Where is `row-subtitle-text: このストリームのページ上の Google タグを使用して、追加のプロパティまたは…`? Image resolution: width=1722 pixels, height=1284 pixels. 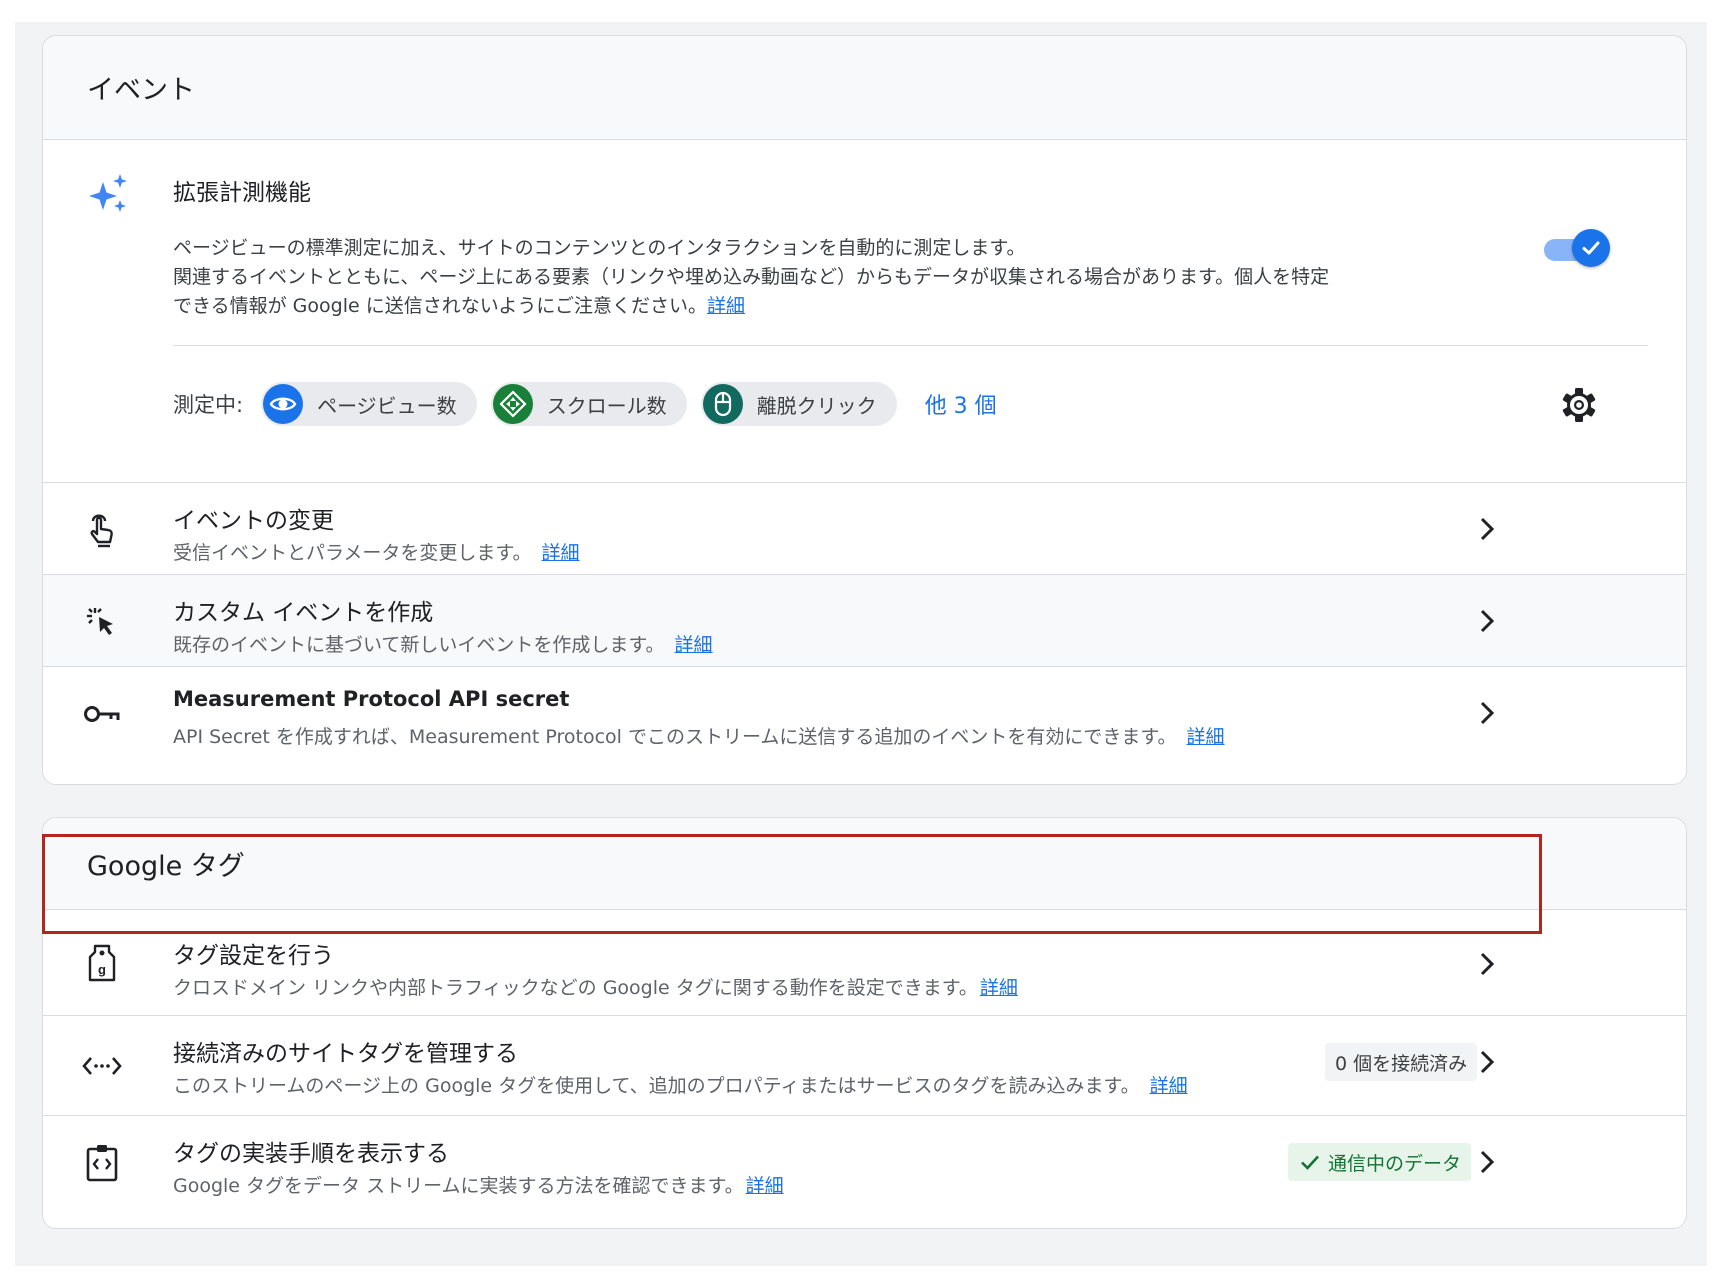 row-subtitle-text: このストリームのページ上の Google タグを使用して、追加のプロパティまたは… is located at coordinates (656, 1086).